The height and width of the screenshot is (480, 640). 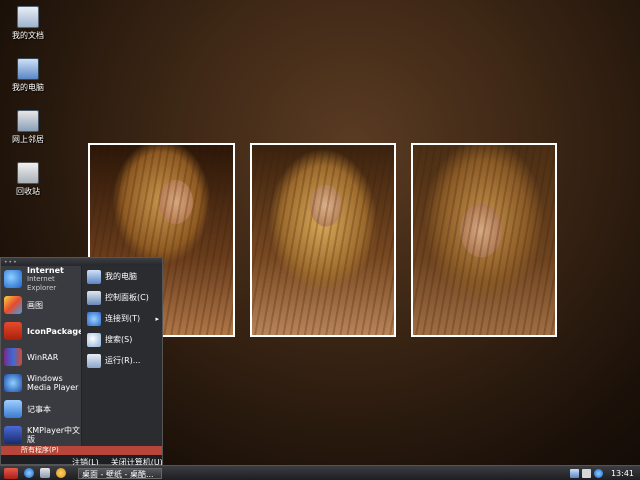 What do you see at coordinates (94, 297) in the screenshot?
I see `control-panel-icon` at bounding box center [94, 297].